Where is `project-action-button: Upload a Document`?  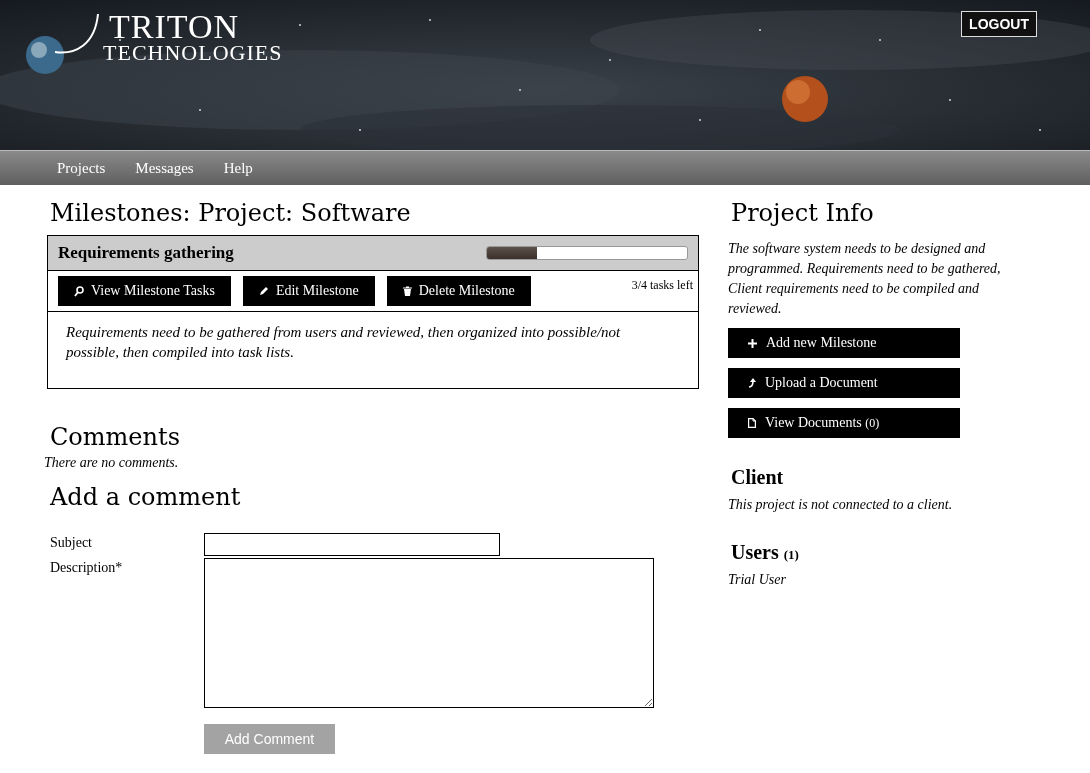
project-action-button: Upload a Document is located at coordinates (844, 383).